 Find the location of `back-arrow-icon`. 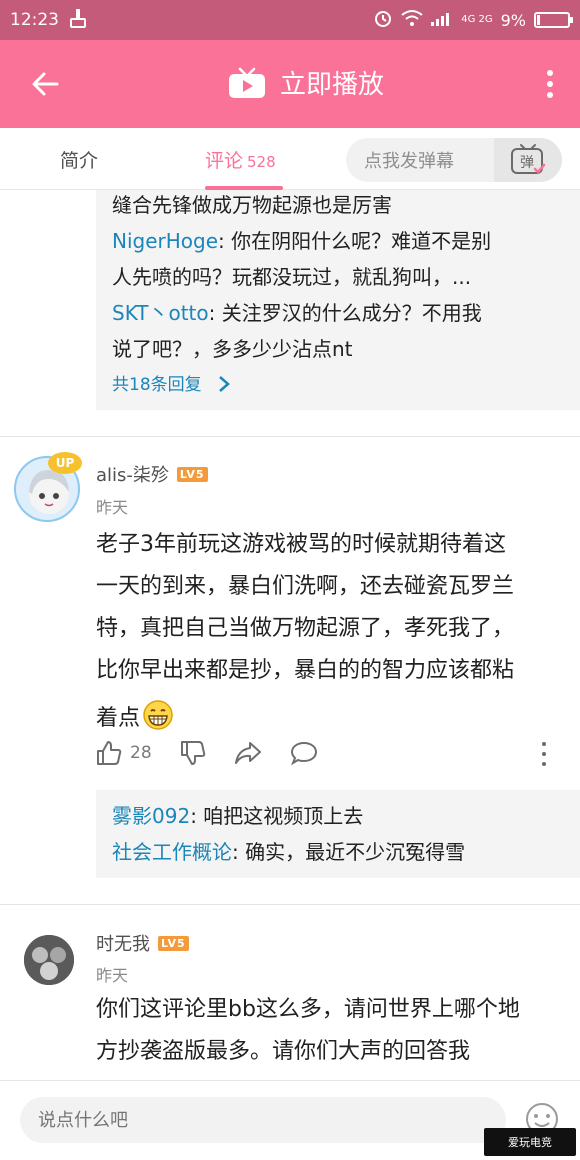

back-arrow-icon is located at coordinates (45, 84).